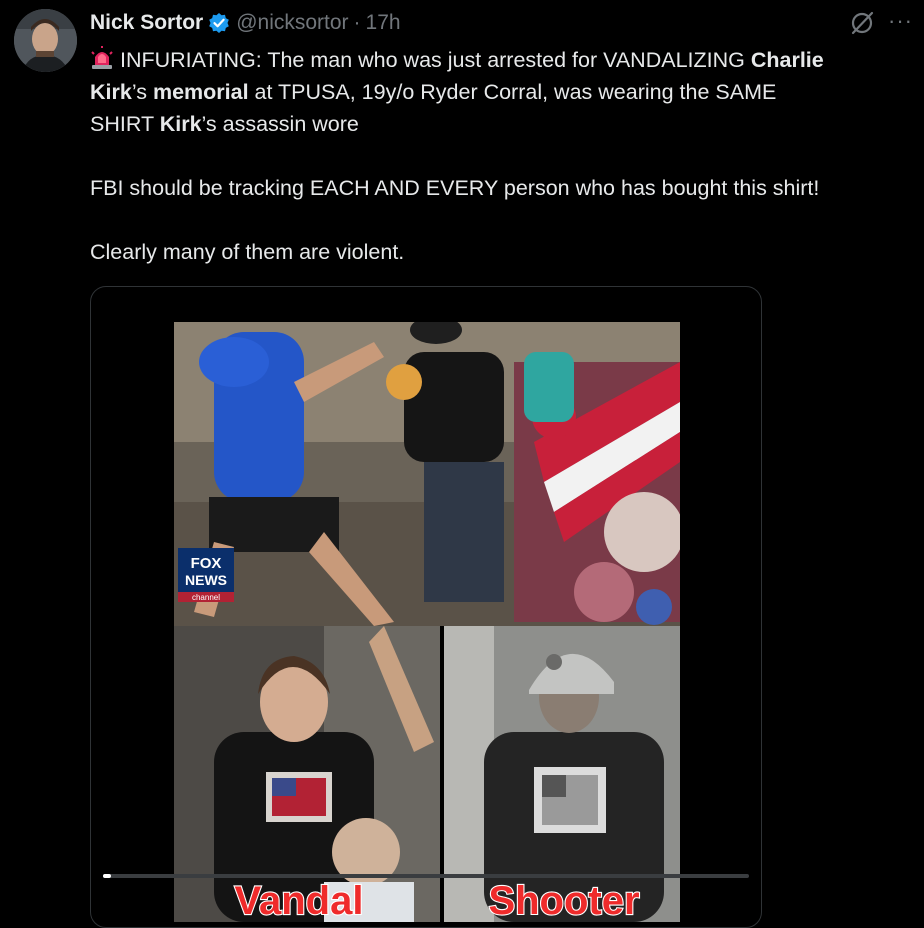 The image size is (924, 928). What do you see at coordinates (206, 563) in the screenshot?
I see `fox-logo-line1: FOX` at bounding box center [206, 563].